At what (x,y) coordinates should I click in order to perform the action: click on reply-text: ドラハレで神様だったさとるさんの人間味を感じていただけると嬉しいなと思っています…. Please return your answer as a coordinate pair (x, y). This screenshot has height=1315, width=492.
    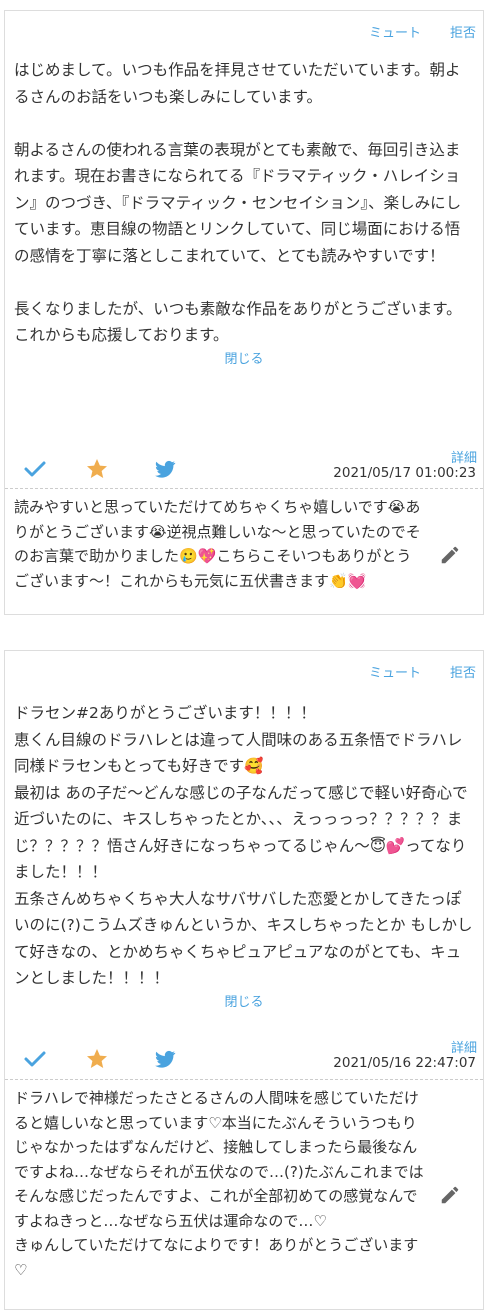
    Looking at the image, I should click on (219, 1184).